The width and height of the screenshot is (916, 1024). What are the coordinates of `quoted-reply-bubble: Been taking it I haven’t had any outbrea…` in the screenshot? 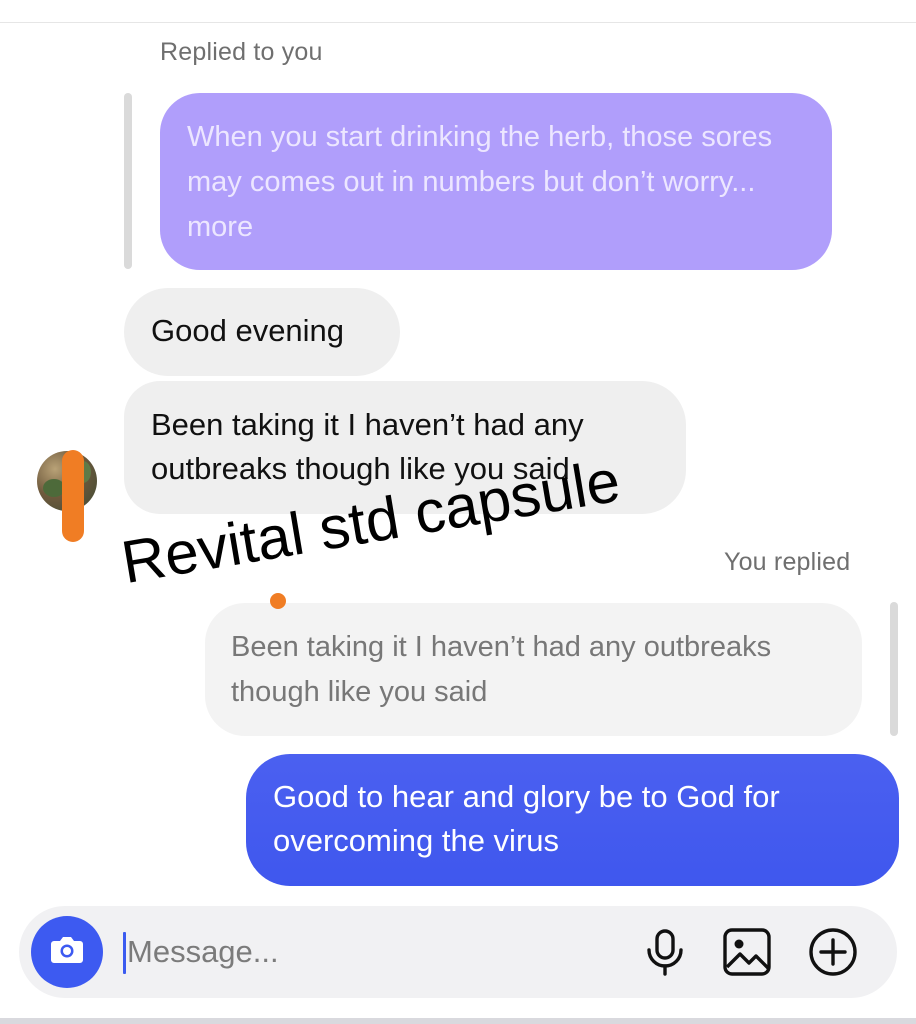 It's located at (533, 669).